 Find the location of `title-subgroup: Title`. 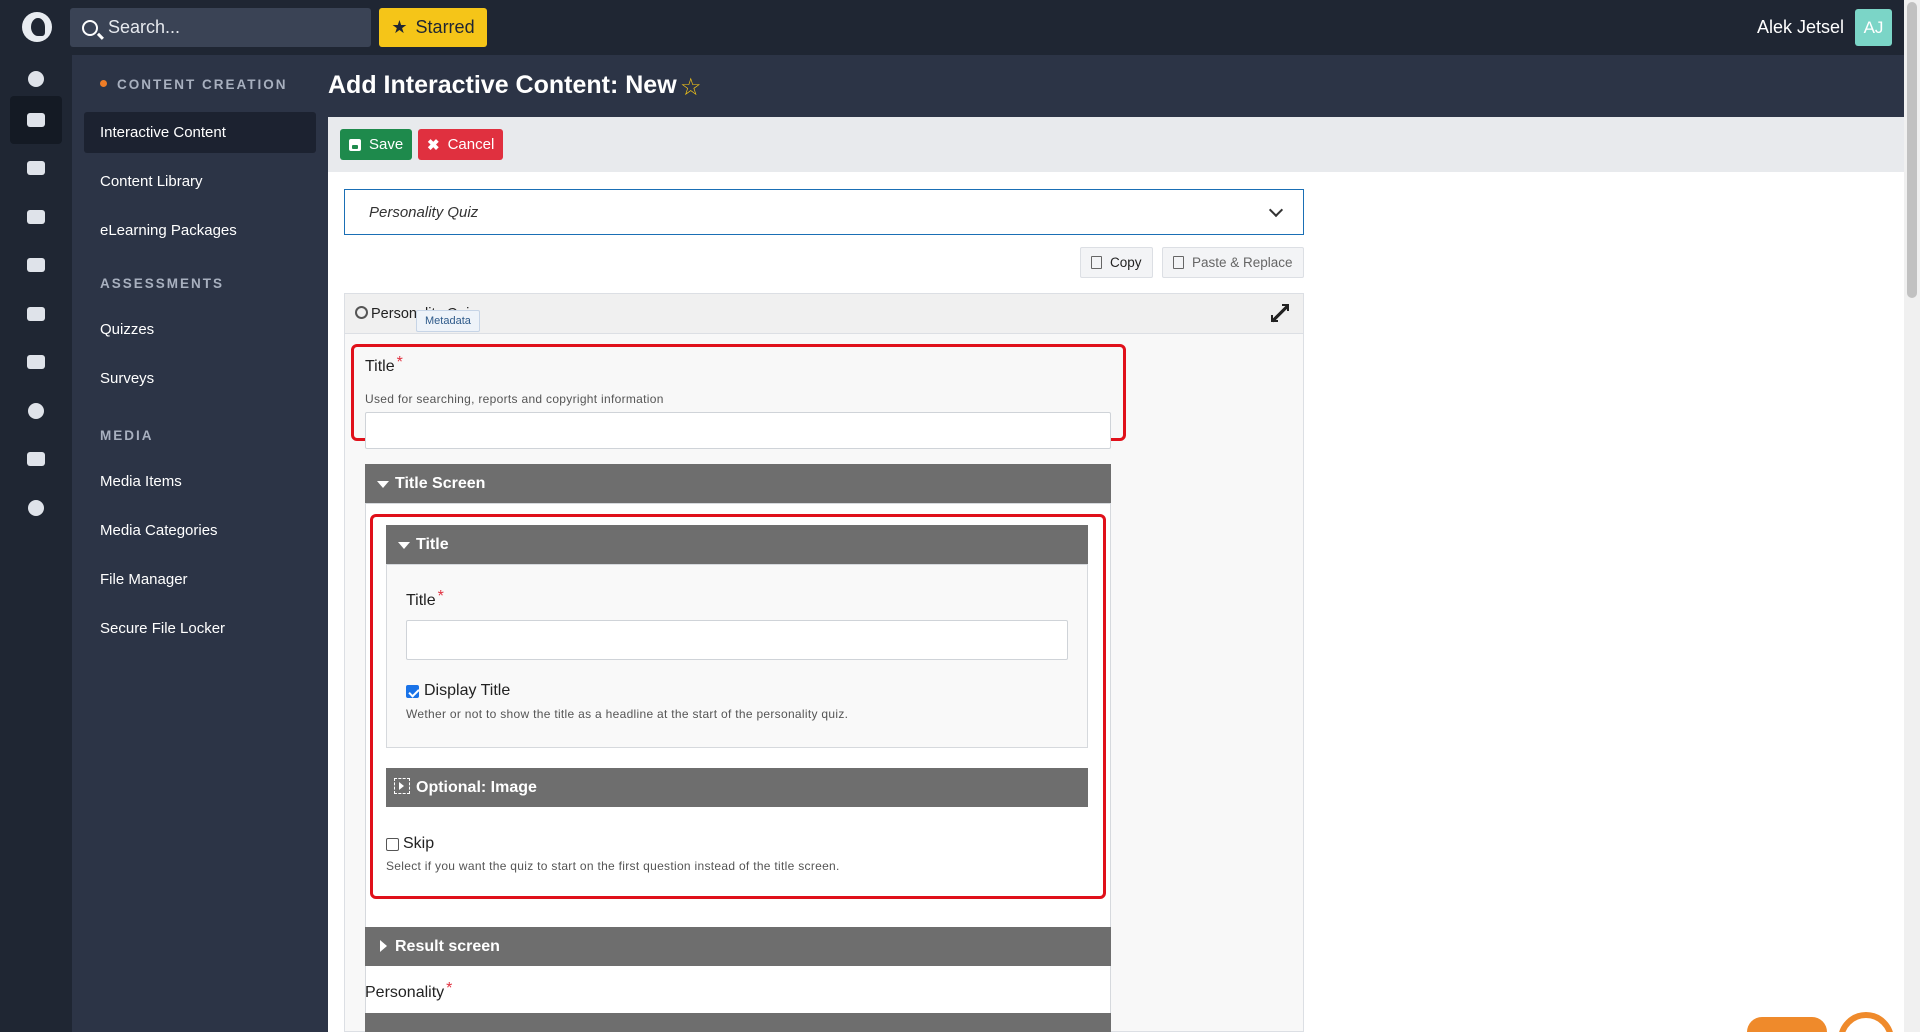

title-subgroup: Title is located at coordinates (737, 544).